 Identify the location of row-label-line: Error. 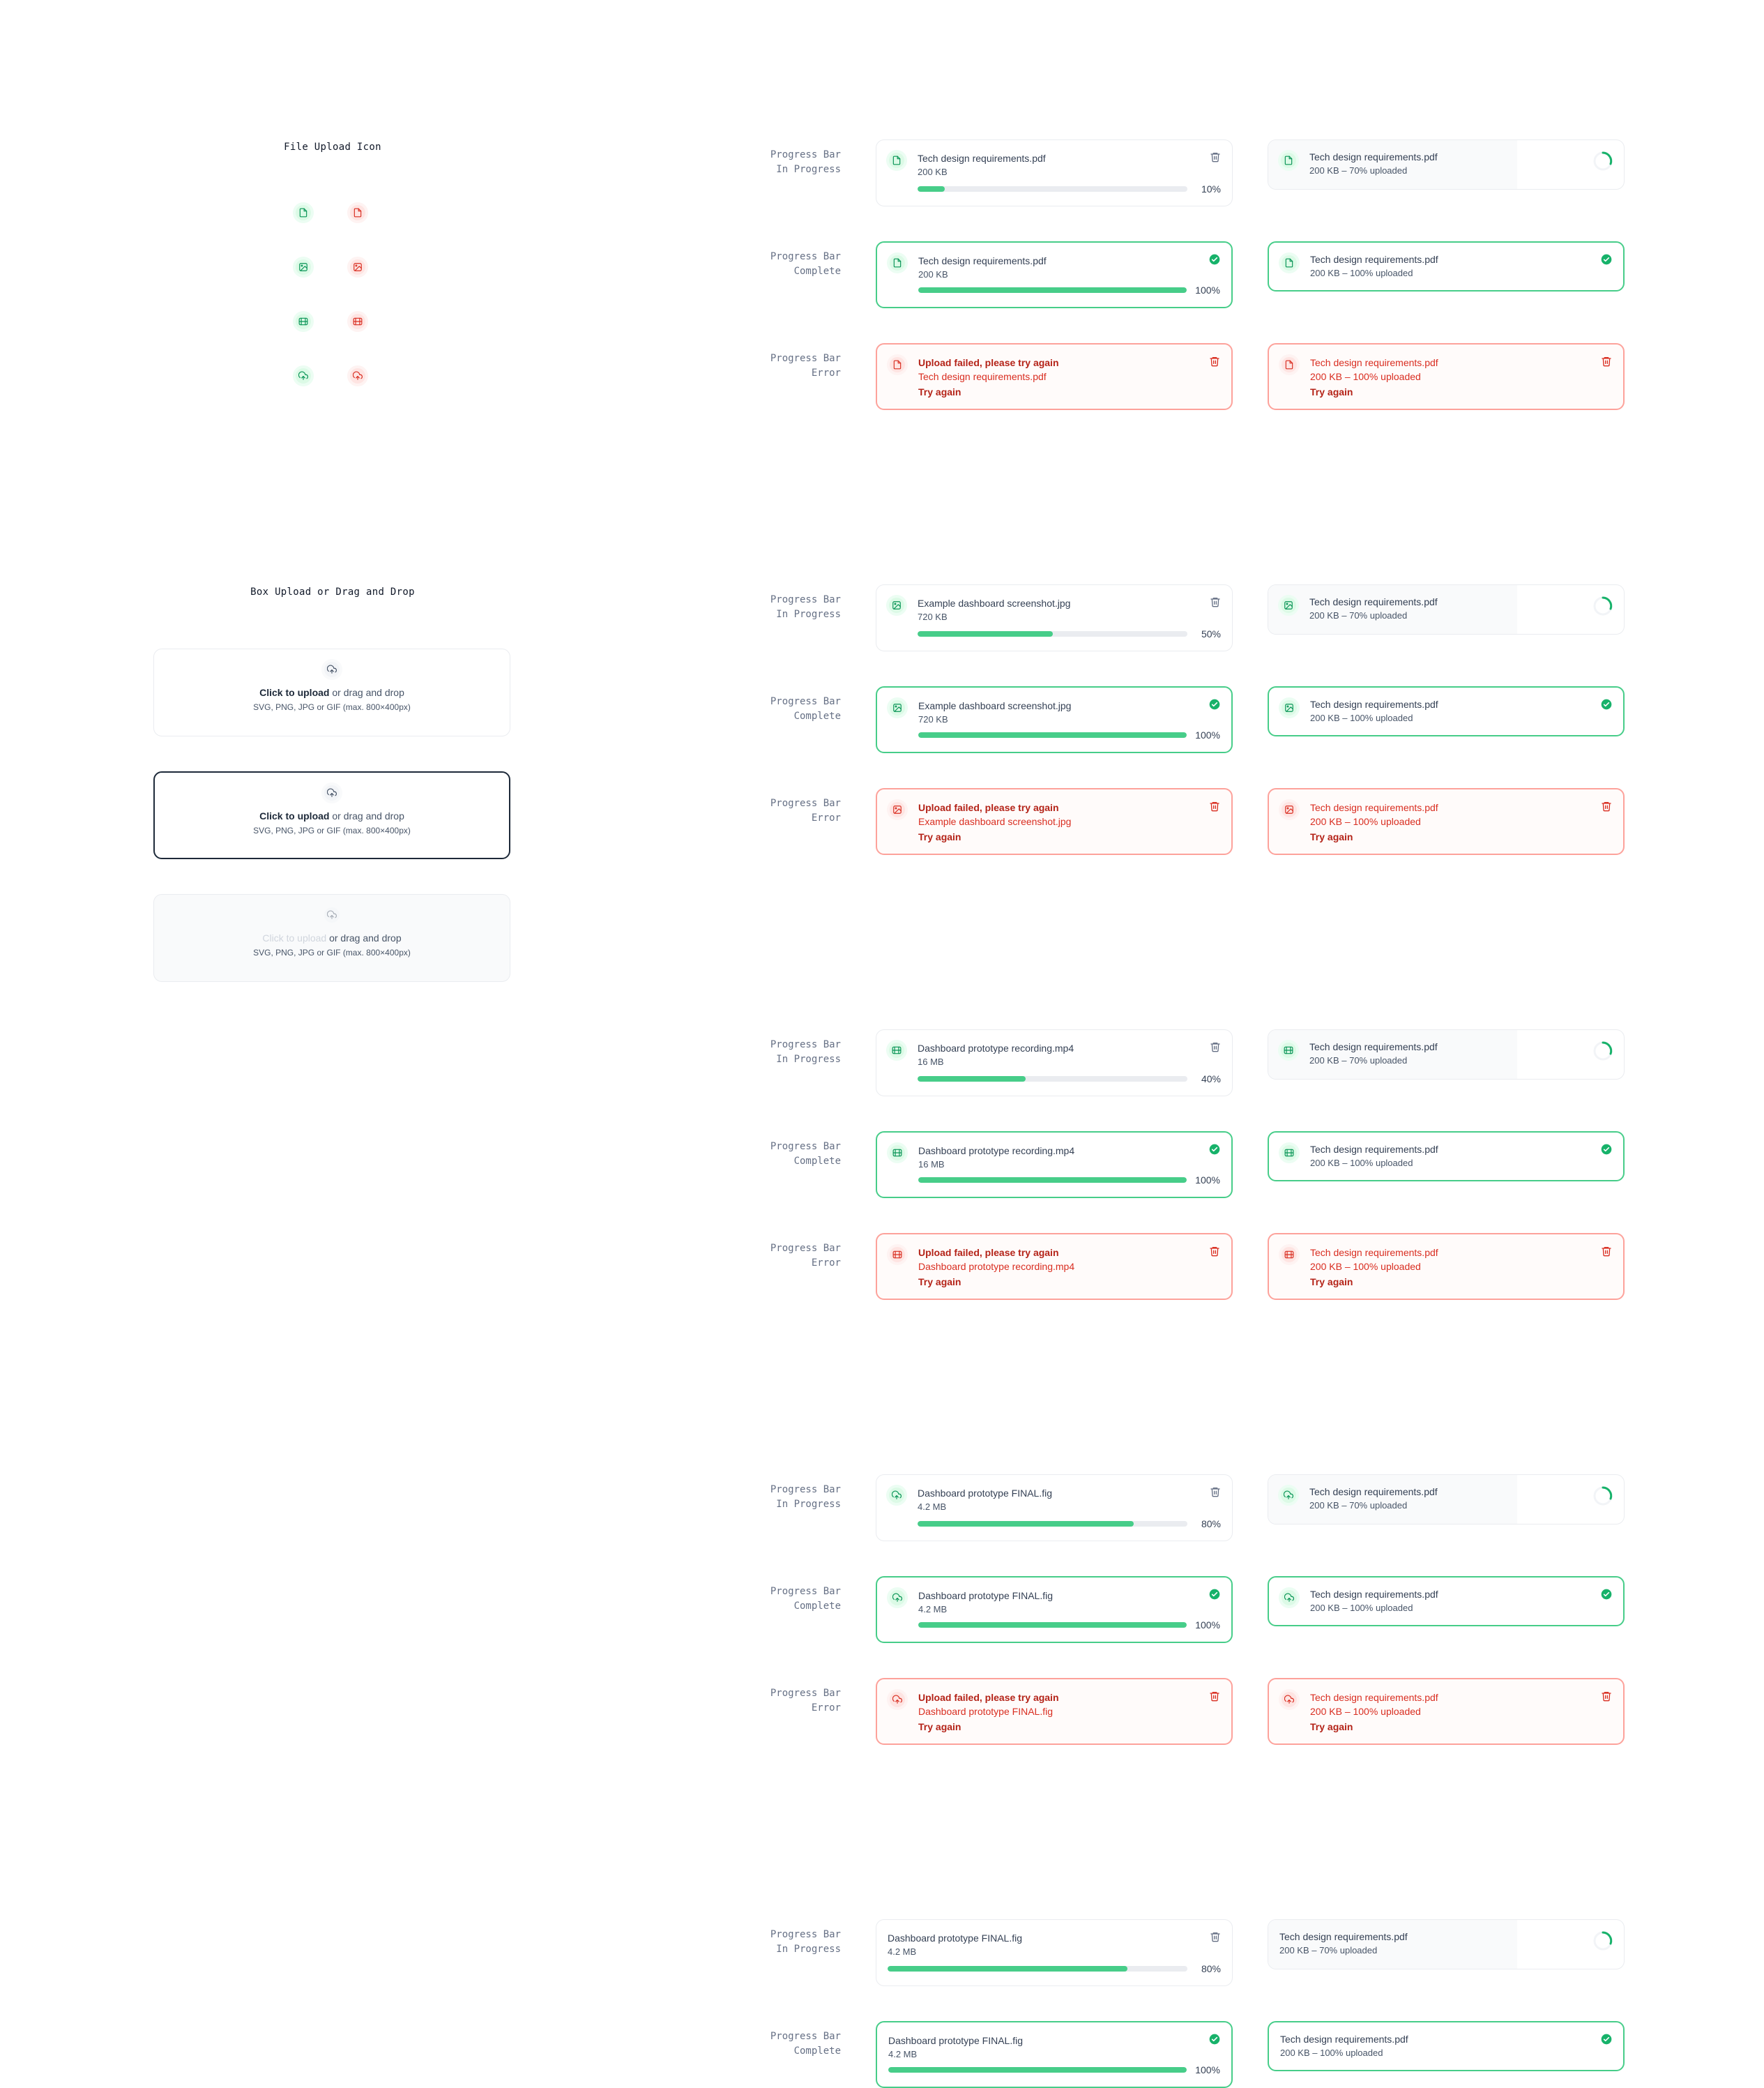
(826, 374).